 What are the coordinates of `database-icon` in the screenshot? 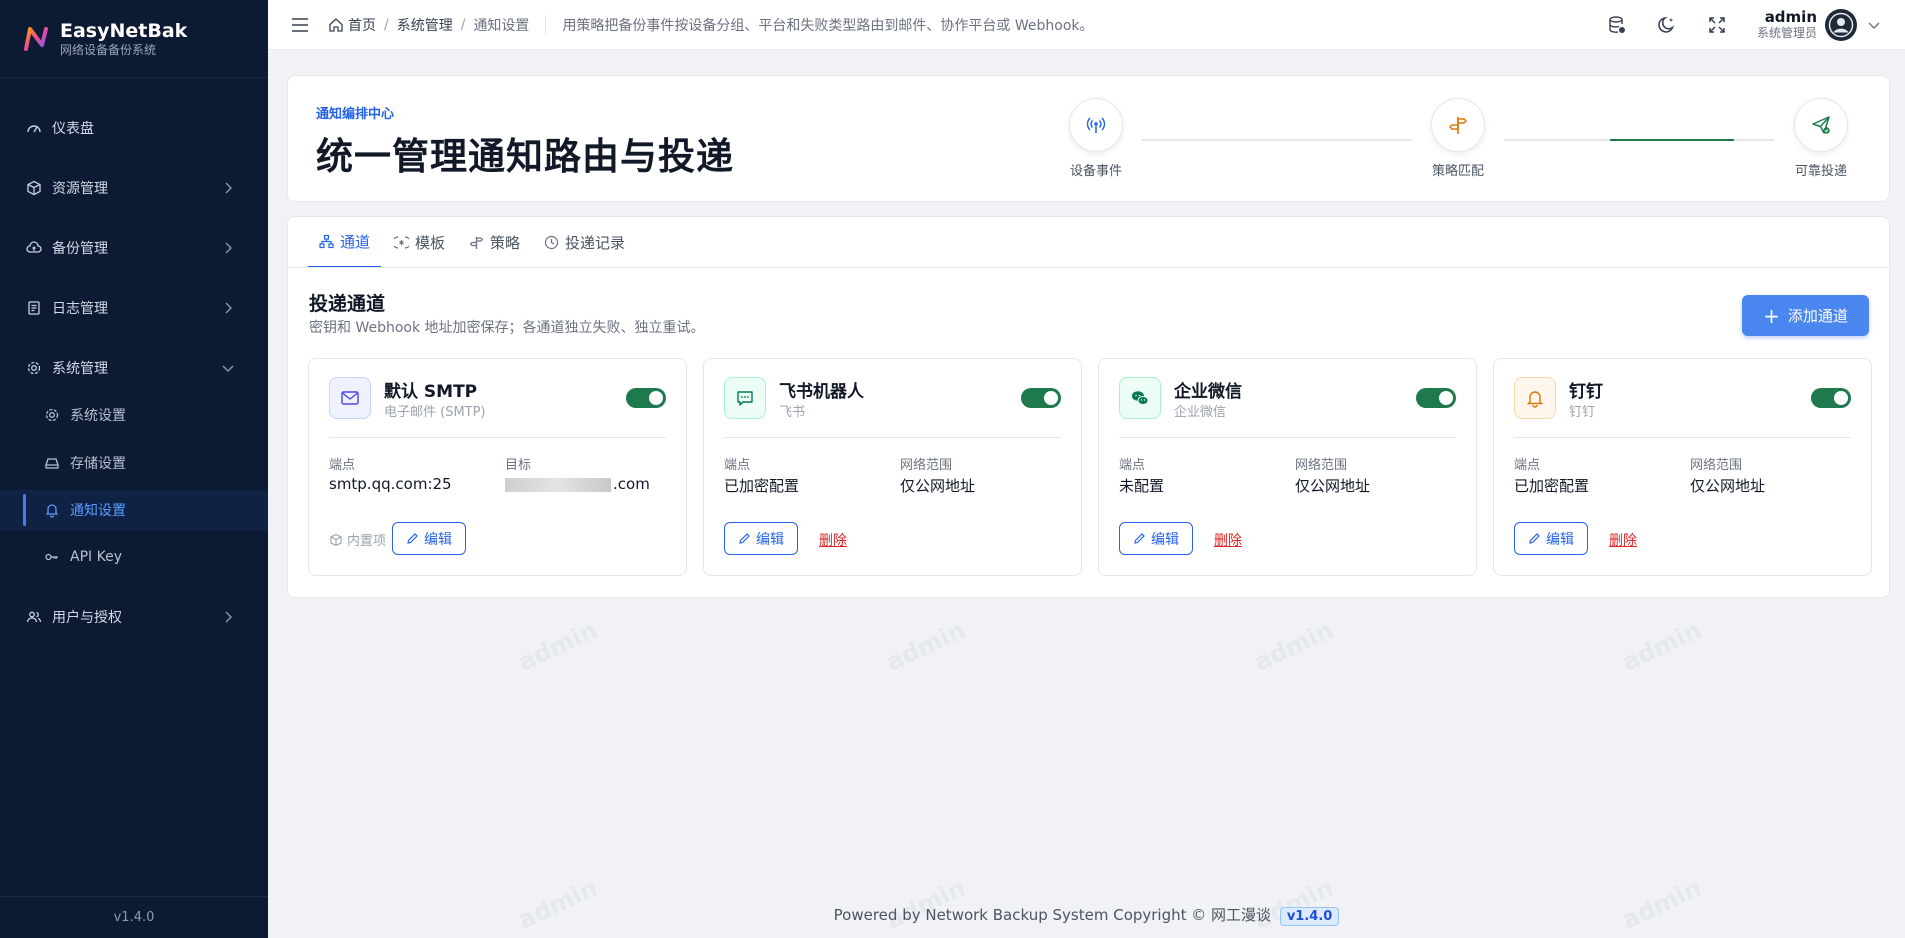 It's located at (1617, 25).